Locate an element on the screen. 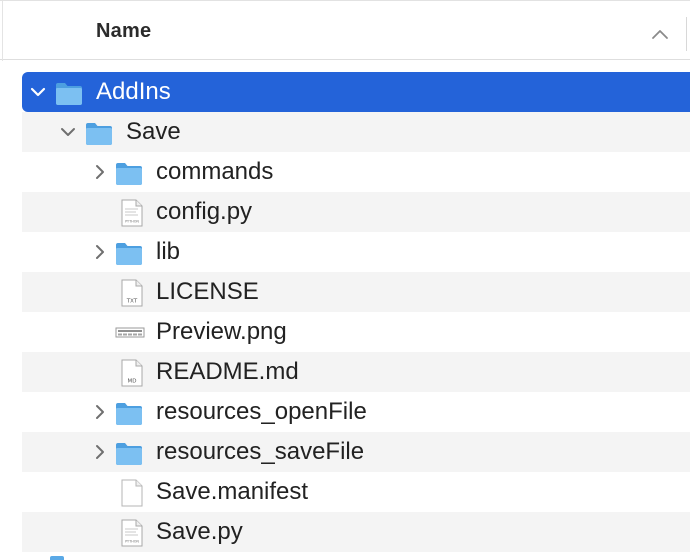  file-row-resources-savefile: resources_saveFile is located at coordinates (356, 452).